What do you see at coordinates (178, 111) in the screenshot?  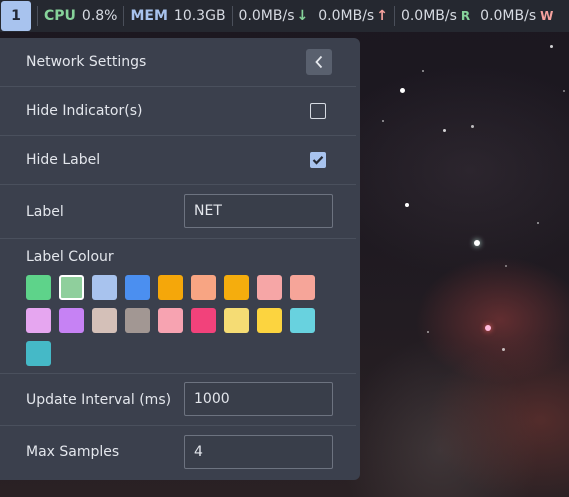 I see `hide-indicators-row: Hide Indicator(s)` at bounding box center [178, 111].